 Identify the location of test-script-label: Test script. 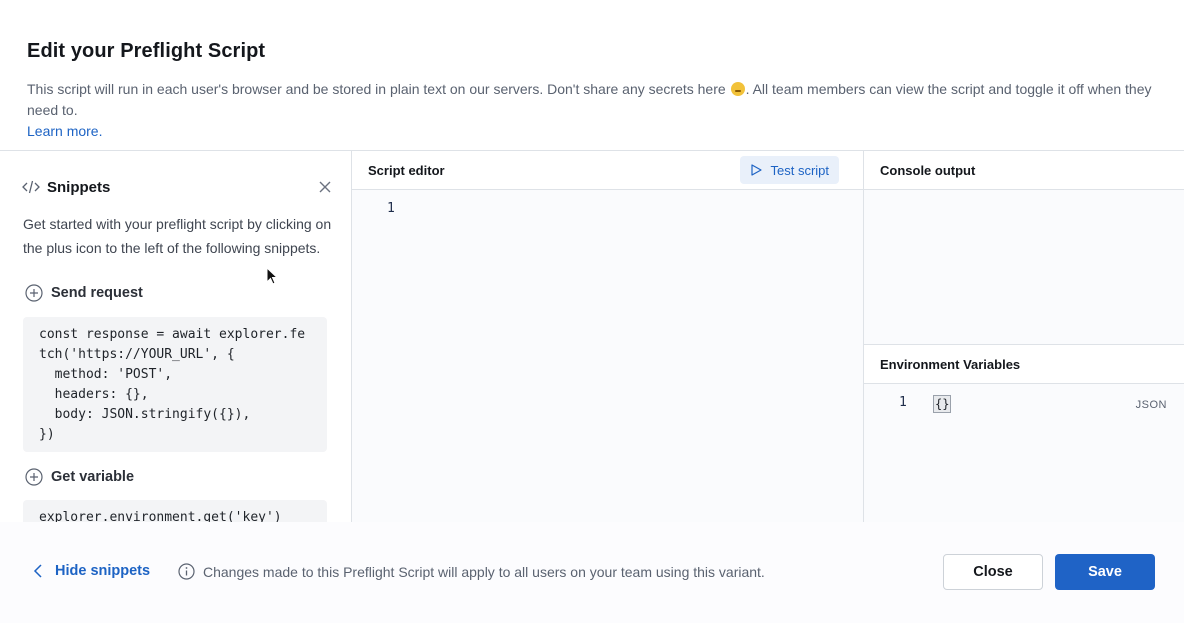
(799, 170).